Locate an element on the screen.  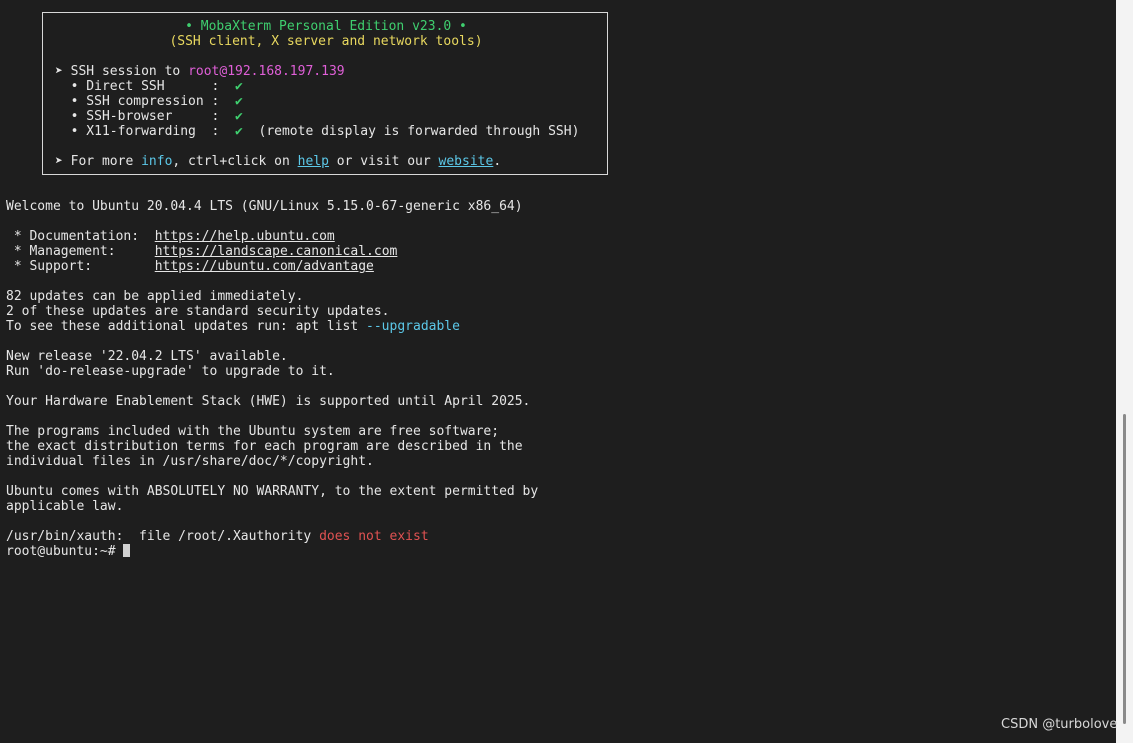
ssh-session-line: ➤ SSH session to root@192.168.197.139 is located at coordinates (200, 71).